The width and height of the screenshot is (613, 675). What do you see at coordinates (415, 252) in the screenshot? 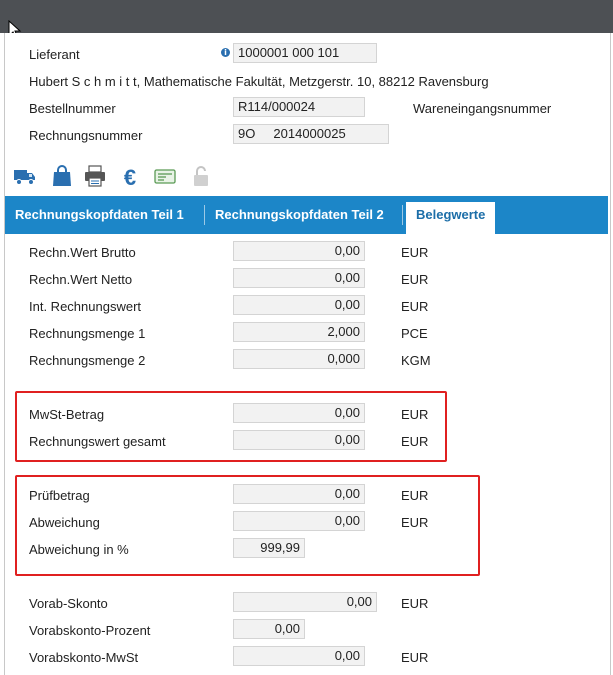
I see `brutto-unit: EUR` at bounding box center [415, 252].